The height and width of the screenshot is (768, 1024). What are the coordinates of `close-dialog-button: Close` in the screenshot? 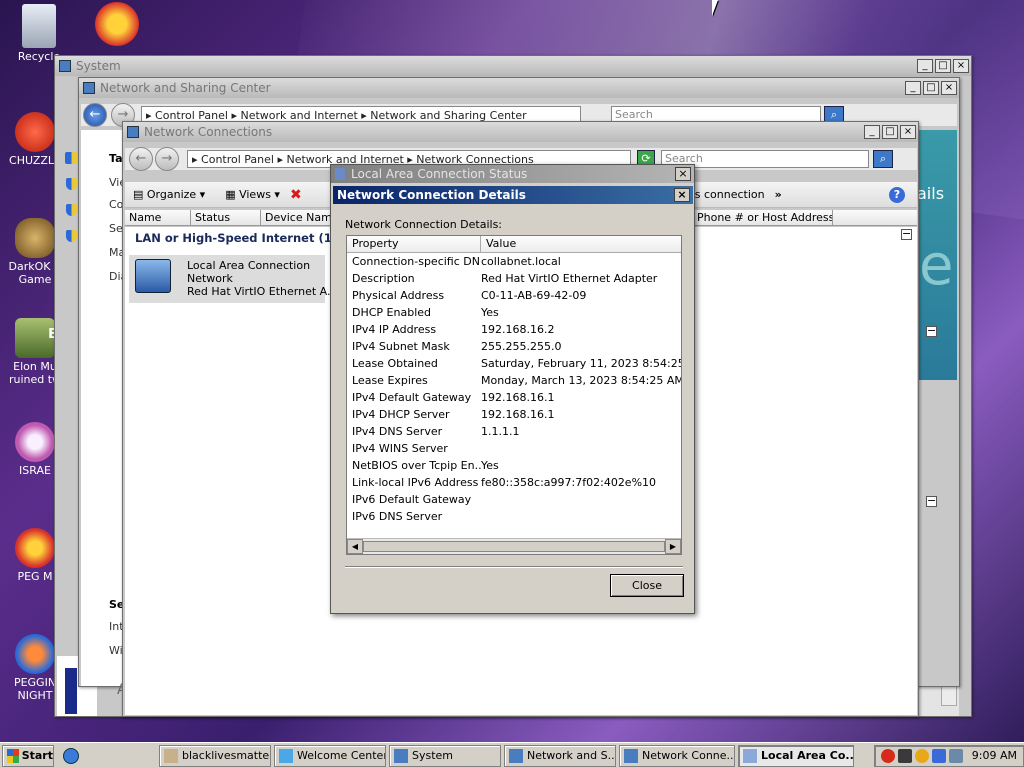 It's located at (647, 585).